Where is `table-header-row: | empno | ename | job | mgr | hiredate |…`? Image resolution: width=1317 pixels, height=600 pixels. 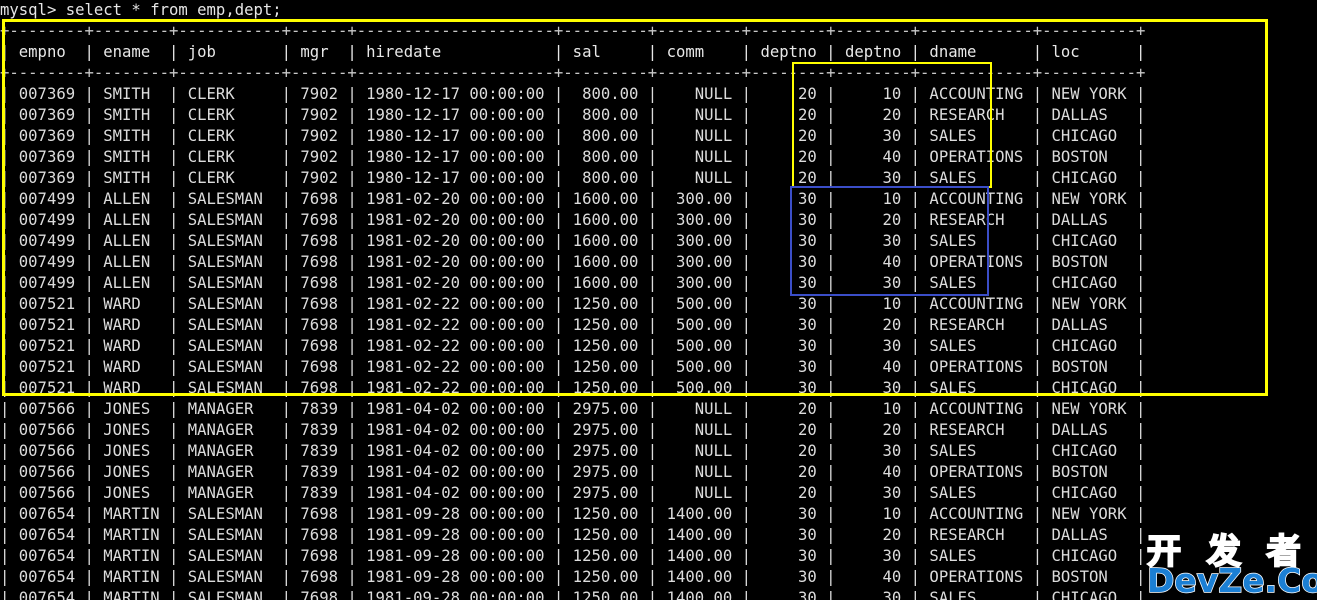 table-header-row: | empno | ename | job | mgr | hiredate |… is located at coordinates (573, 52).